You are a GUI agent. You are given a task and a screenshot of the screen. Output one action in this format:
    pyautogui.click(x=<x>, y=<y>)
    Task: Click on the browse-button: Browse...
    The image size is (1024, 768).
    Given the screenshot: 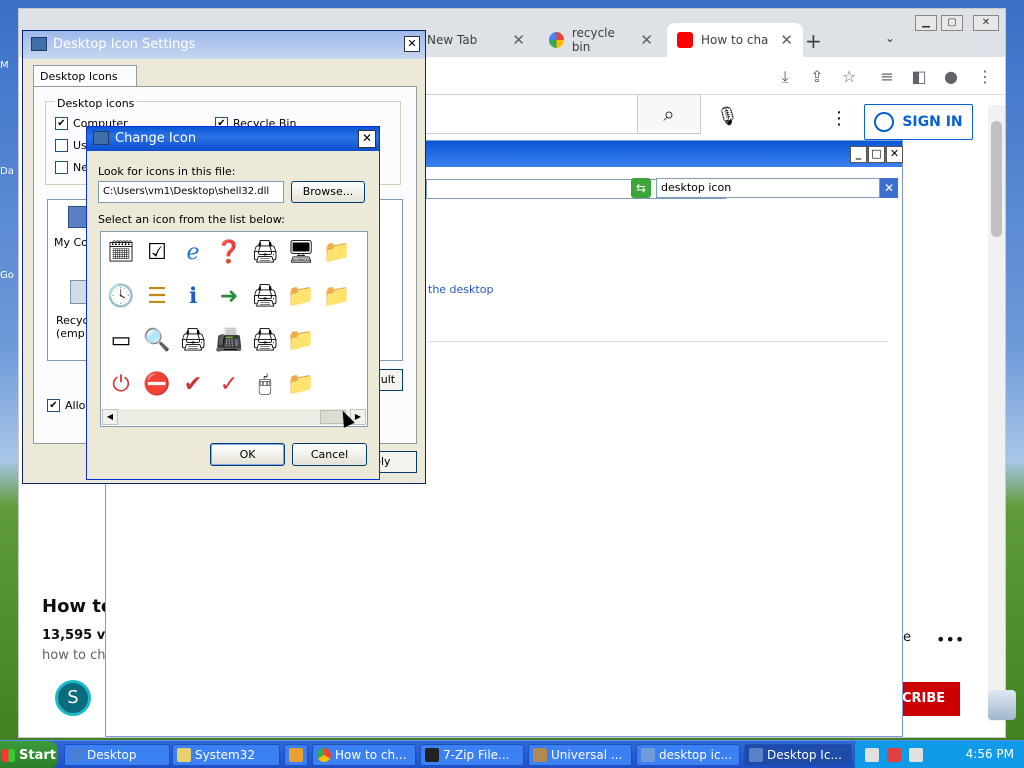 What is the action you would take?
    pyautogui.click(x=328, y=192)
    